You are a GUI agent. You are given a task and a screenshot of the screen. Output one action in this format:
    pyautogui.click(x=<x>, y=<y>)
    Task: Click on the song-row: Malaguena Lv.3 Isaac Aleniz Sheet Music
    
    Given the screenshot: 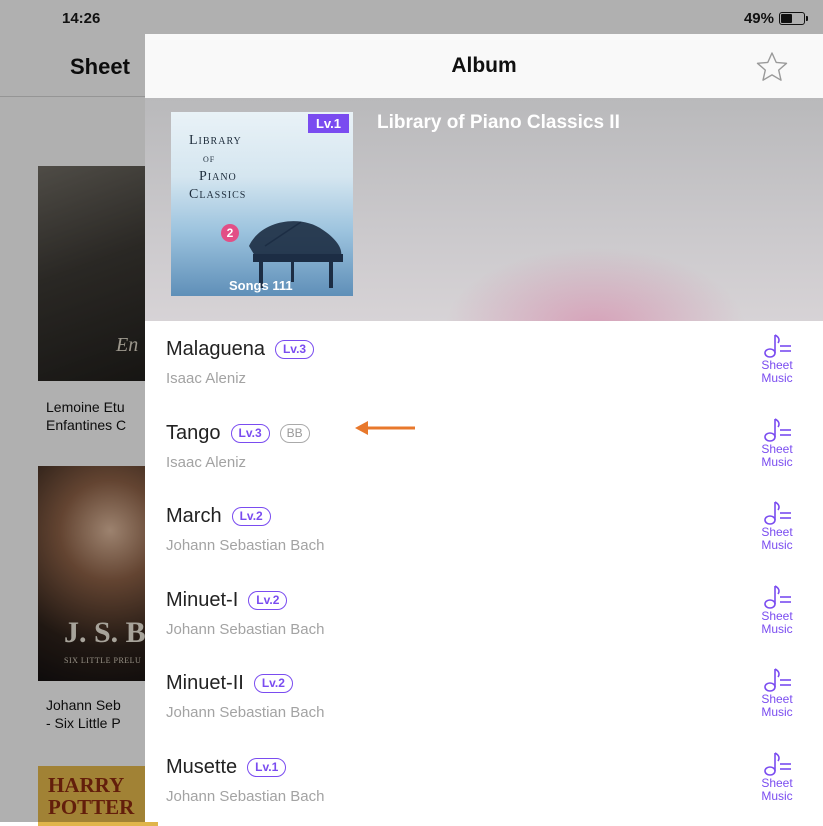 What is the action you would take?
    pyautogui.click(x=484, y=363)
    